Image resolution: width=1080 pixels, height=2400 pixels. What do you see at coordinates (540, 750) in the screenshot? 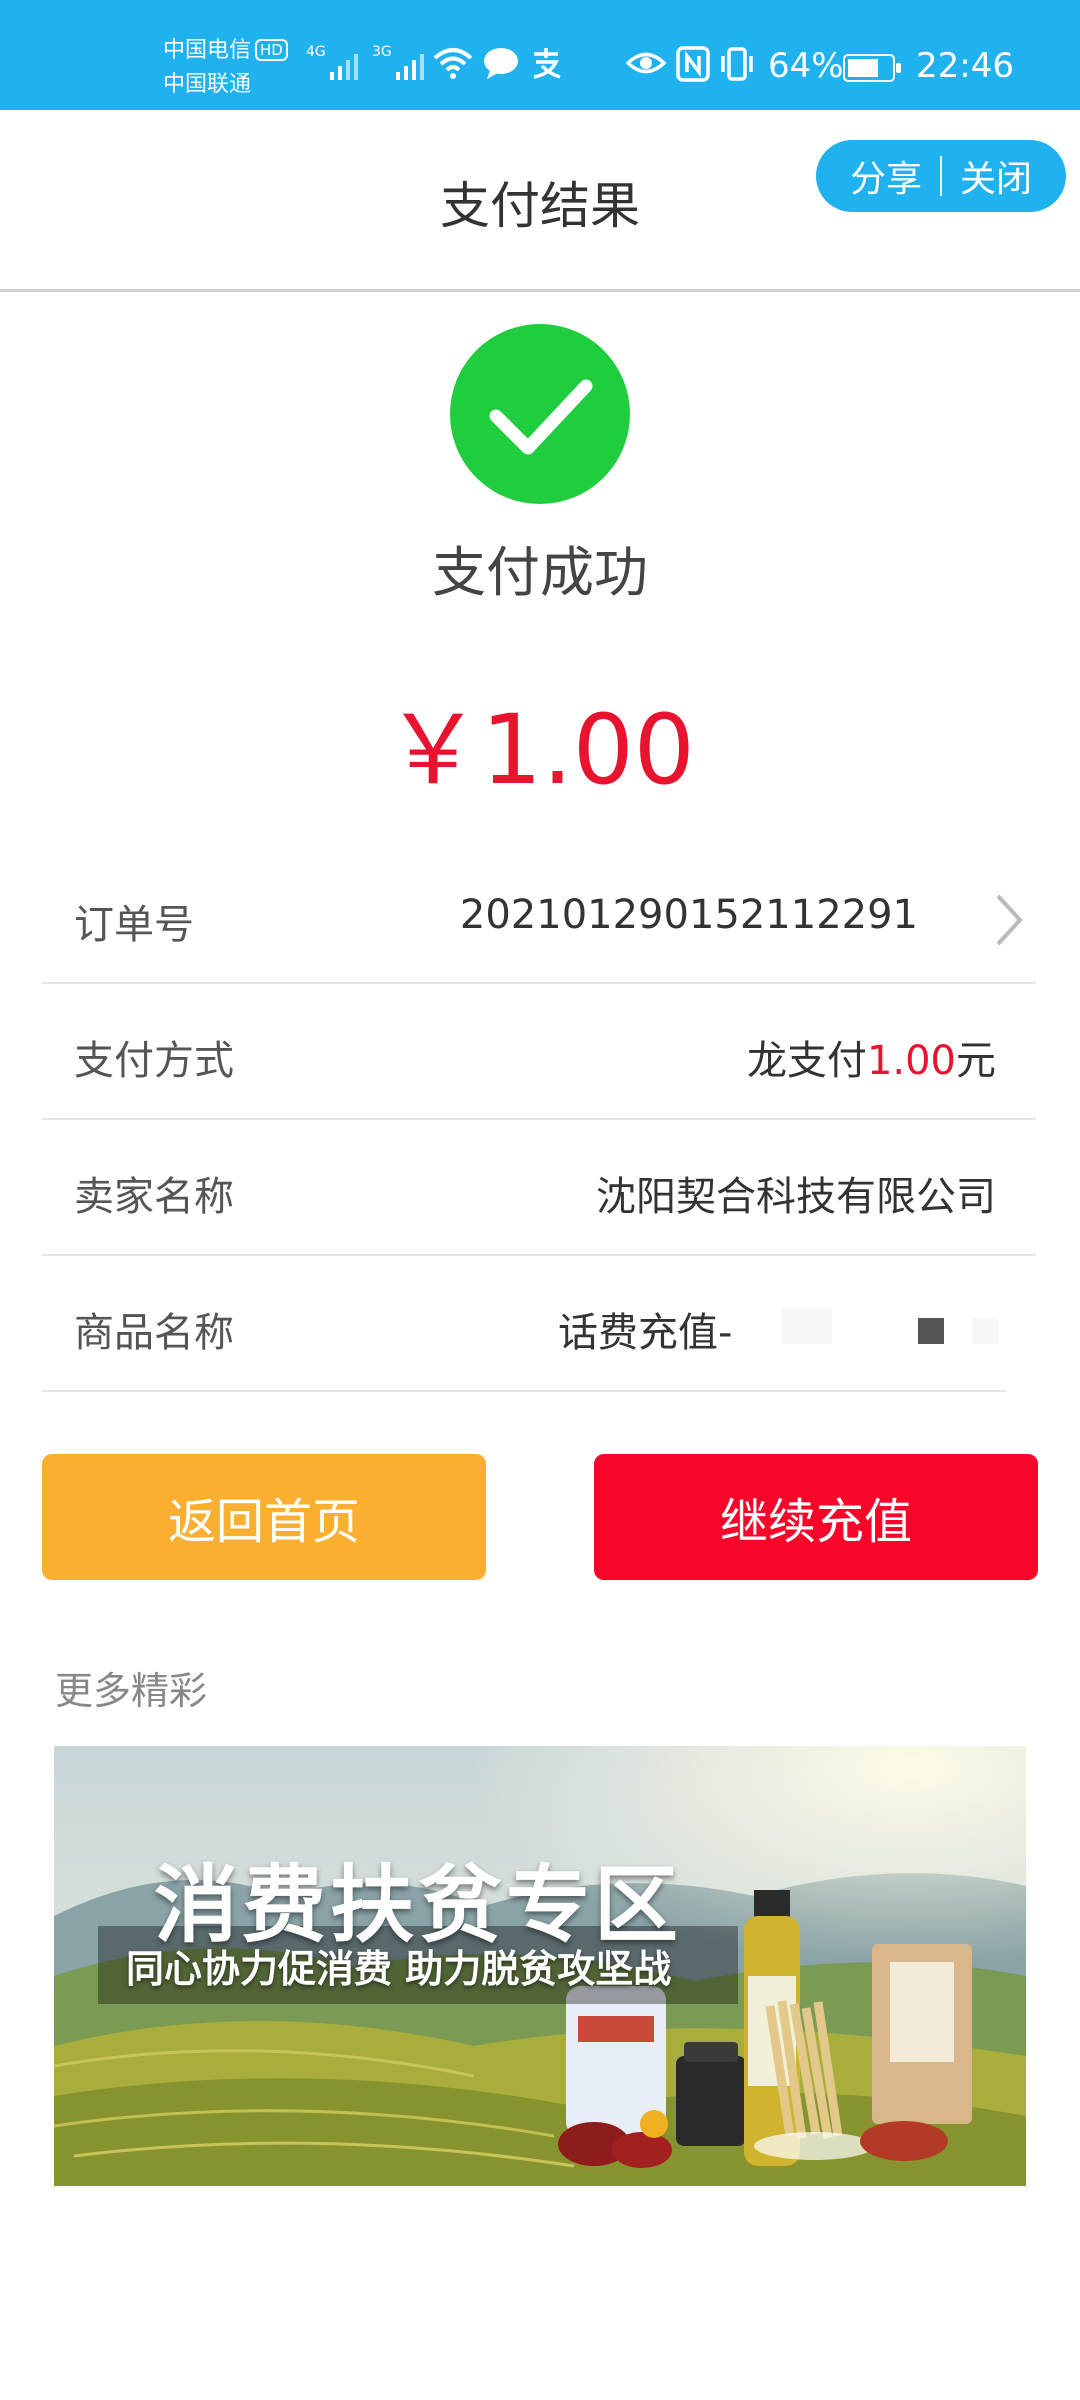
I see `payment-amount: ￥1.00` at bounding box center [540, 750].